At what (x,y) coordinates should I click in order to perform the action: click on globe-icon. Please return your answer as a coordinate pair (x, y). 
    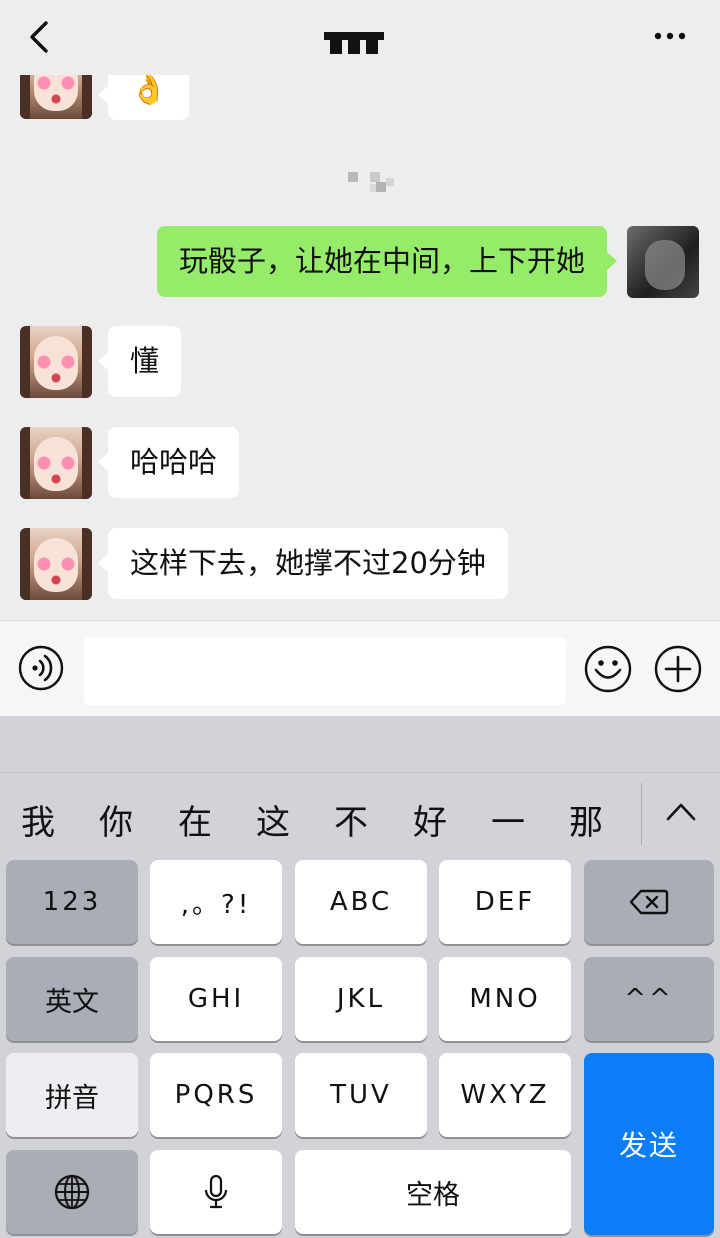
    Looking at the image, I should click on (72, 1192).